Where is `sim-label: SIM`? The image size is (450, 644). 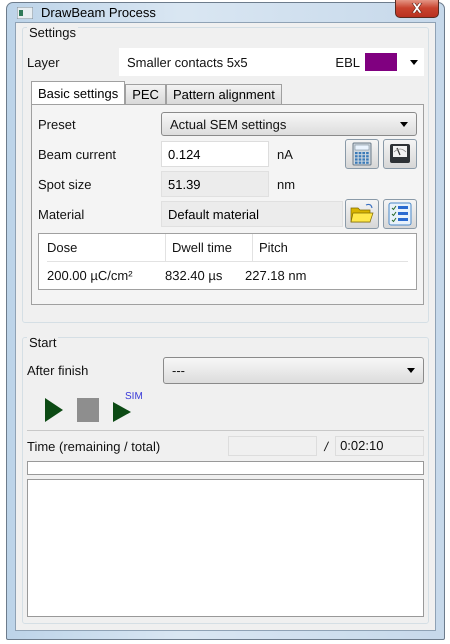
sim-label: SIM is located at coordinates (134, 396).